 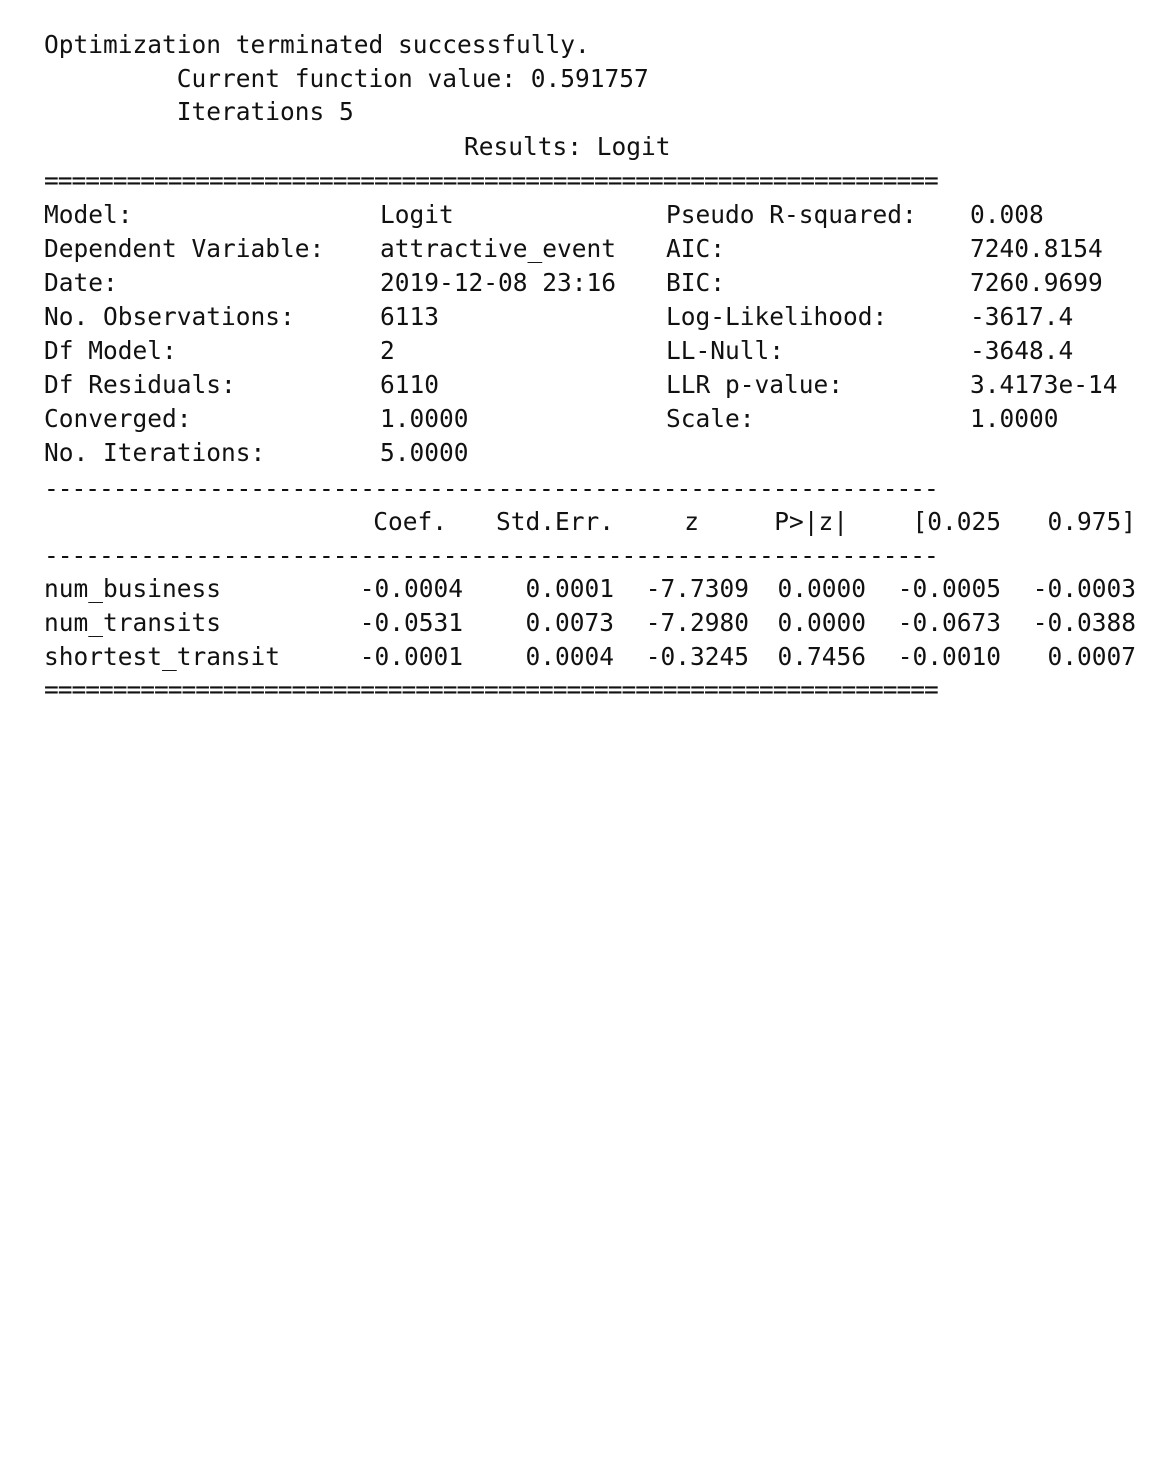 What do you see at coordinates (1036, 282) in the screenshot?
I see `summary-value: 7260.9699` at bounding box center [1036, 282].